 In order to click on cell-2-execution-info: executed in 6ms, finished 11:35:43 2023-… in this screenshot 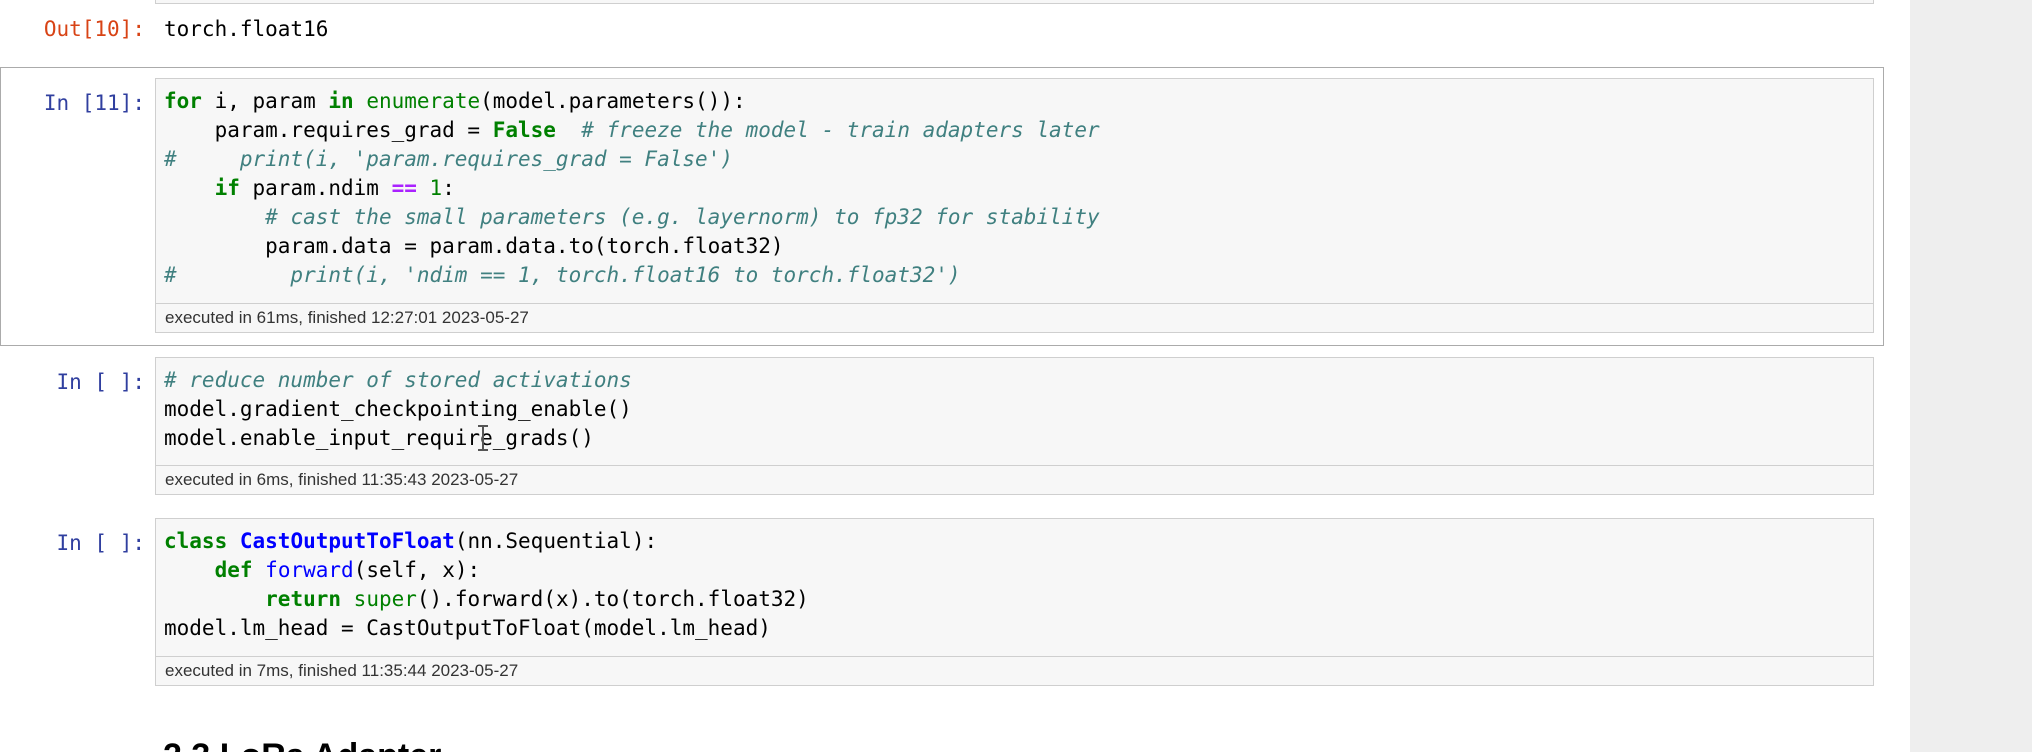, I will do `click(1014, 479)`.